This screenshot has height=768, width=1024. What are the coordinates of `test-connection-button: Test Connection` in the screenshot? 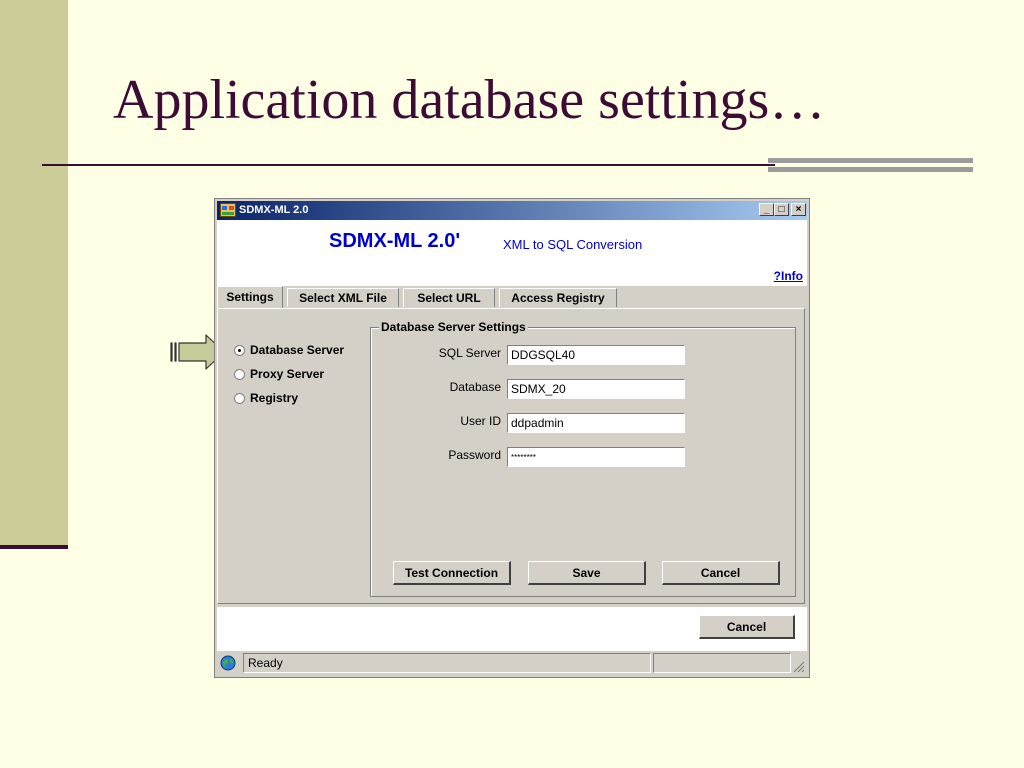 It's located at (452, 573).